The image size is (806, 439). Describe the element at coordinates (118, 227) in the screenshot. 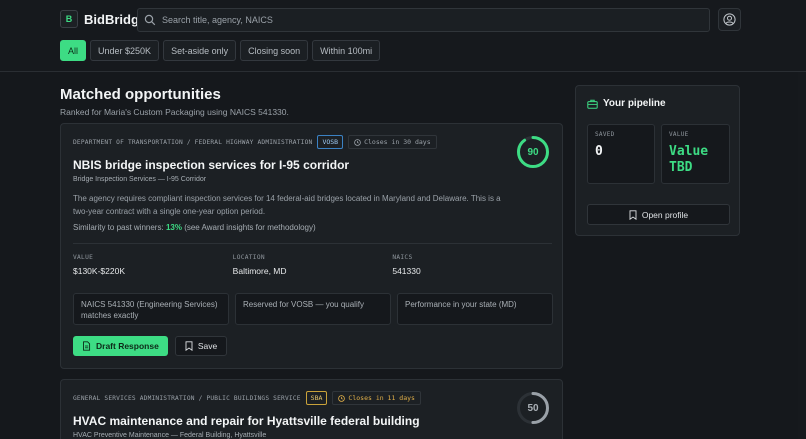

I see `similarity-prefix: Similarity to past winners:` at that location.